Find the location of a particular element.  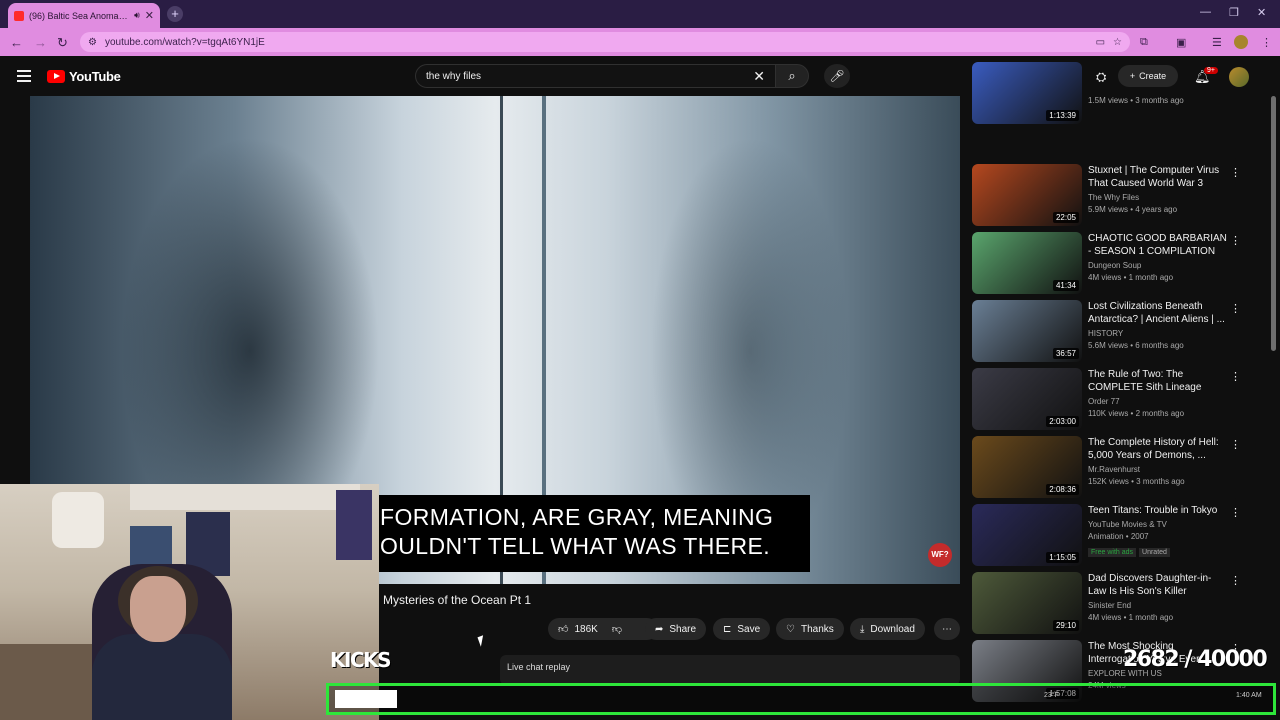

rec-channel: Mr.Ravenhurst is located at coordinates (1158, 469).